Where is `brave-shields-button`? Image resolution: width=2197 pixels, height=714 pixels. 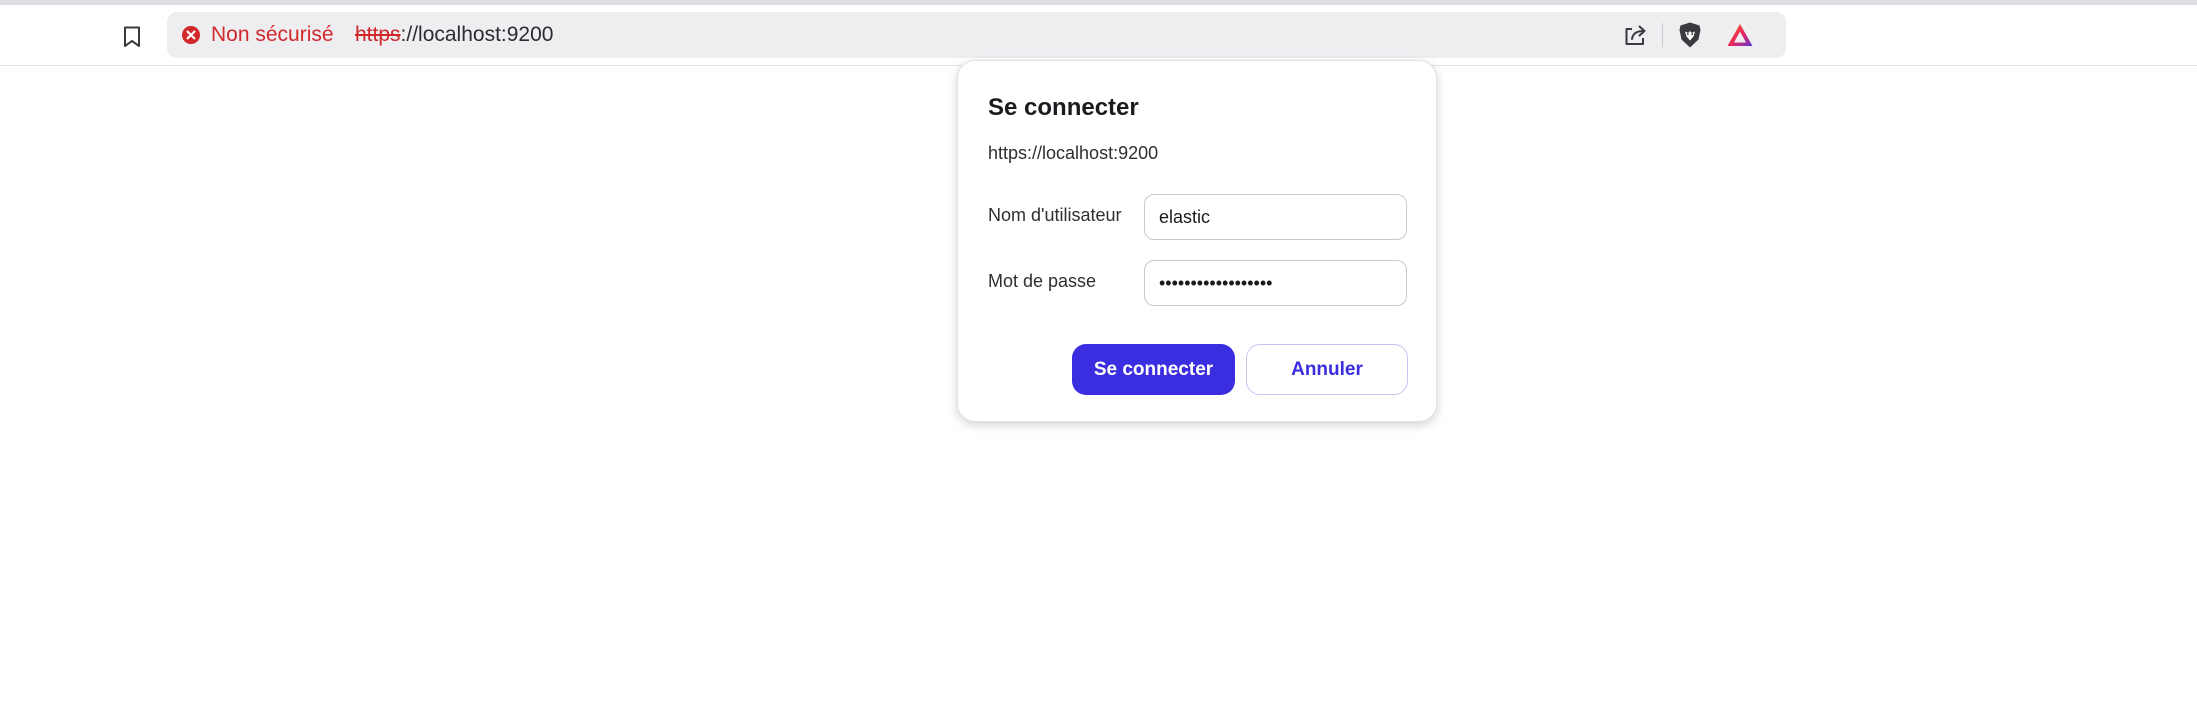
brave-shields-button is located at coordinates (1690, 35).